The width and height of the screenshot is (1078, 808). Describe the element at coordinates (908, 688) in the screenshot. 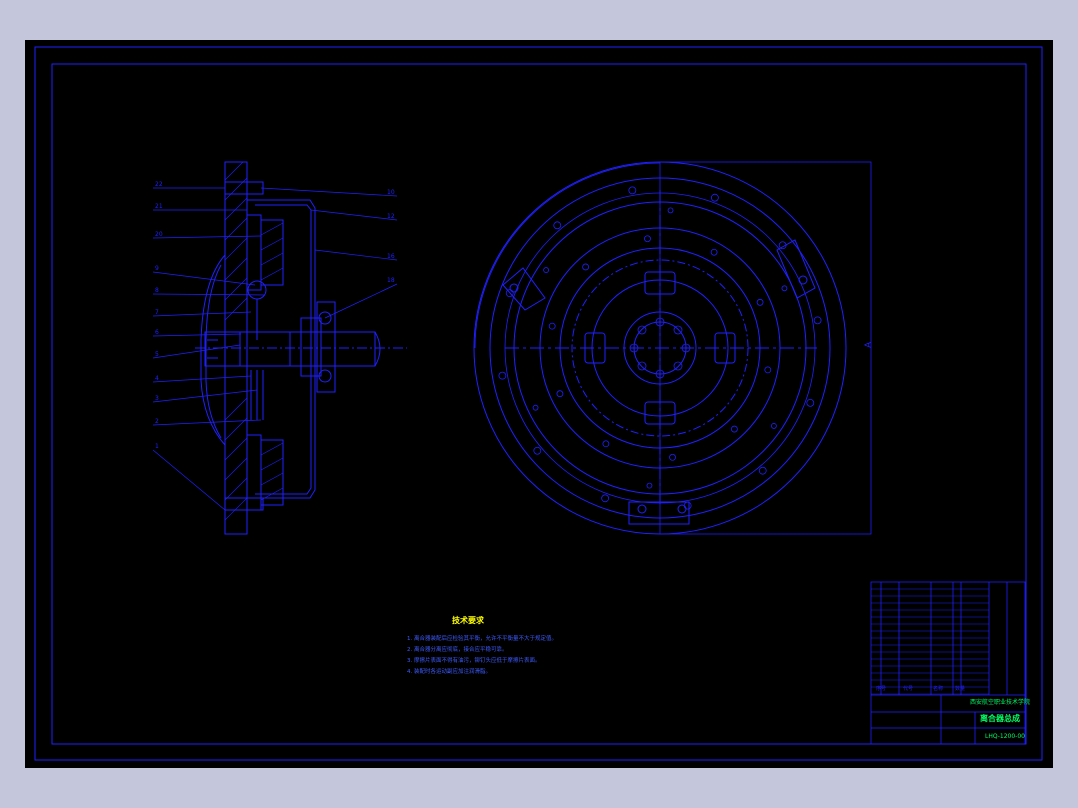

I see `tb-header-code: 代号` at that location.